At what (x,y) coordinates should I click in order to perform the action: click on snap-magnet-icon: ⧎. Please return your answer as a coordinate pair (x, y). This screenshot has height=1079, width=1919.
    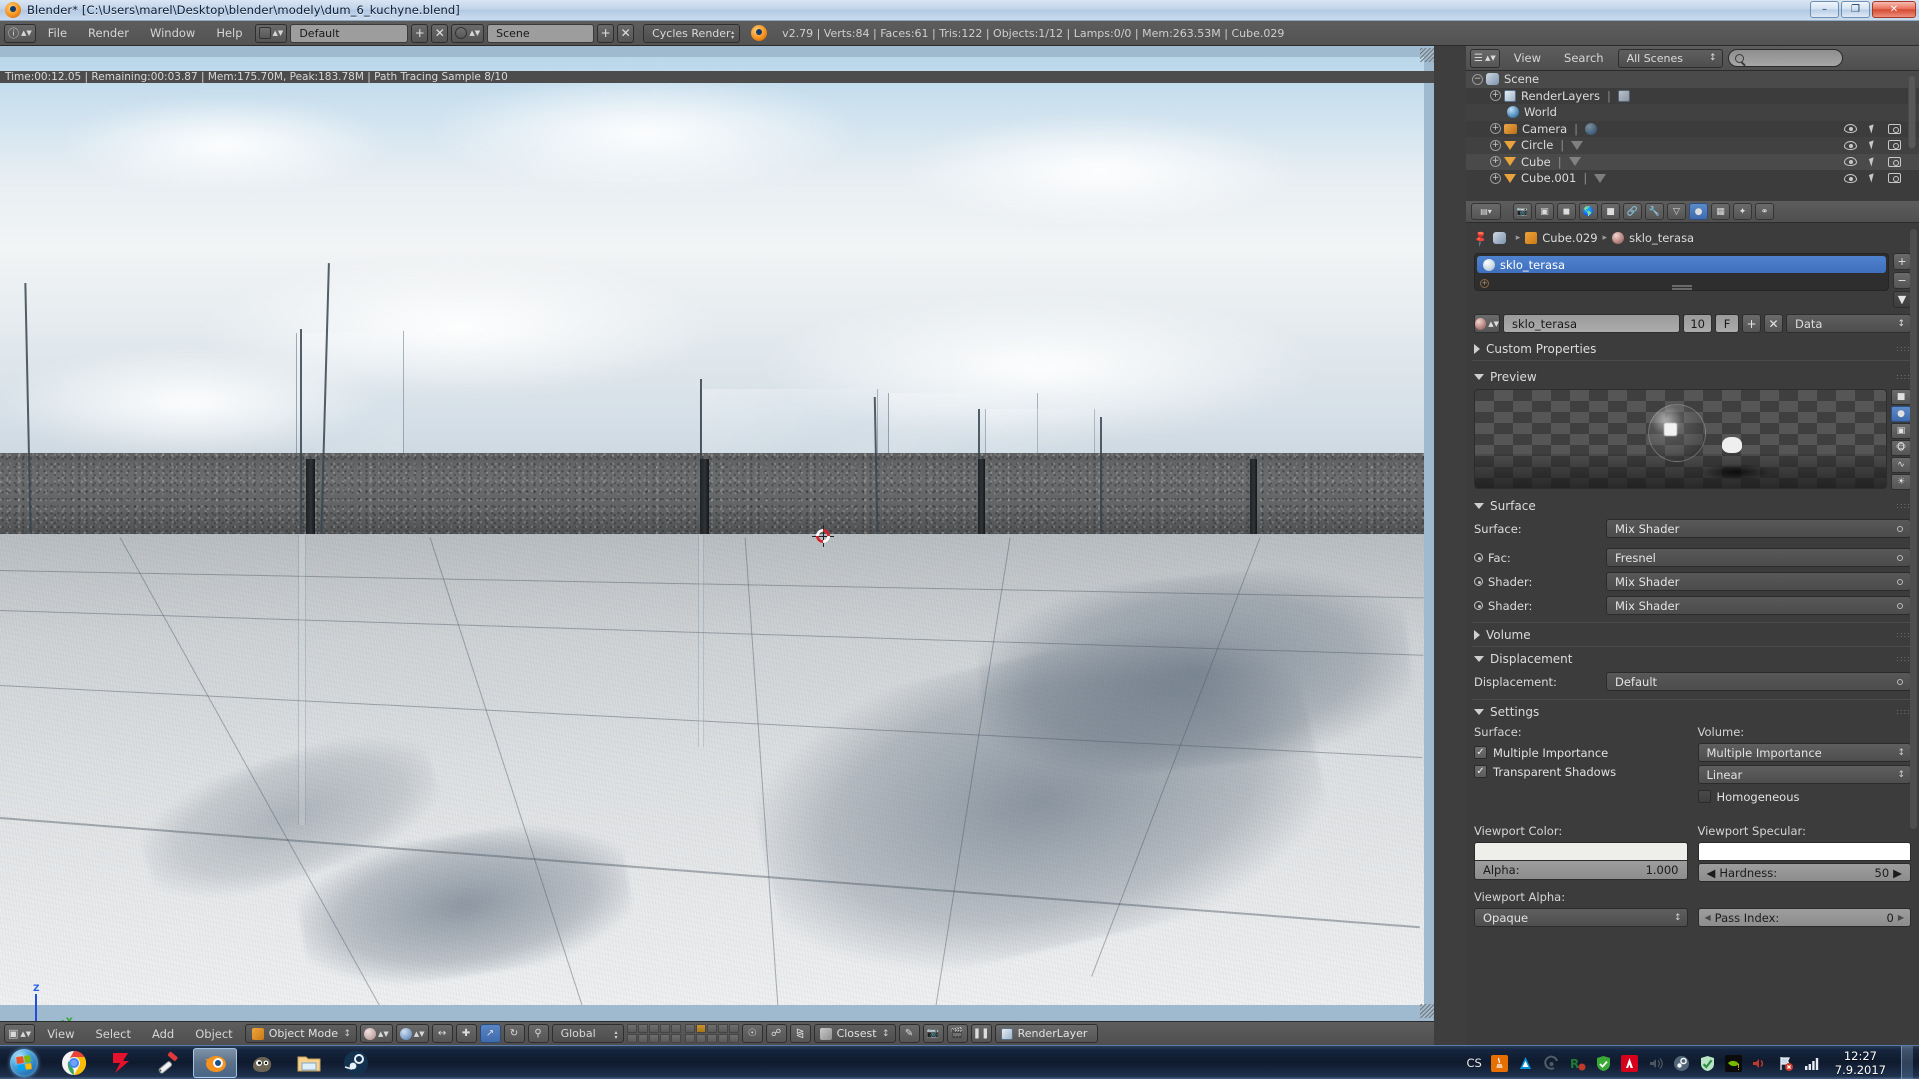
    Looking at the image, I should click on (800, 1033).